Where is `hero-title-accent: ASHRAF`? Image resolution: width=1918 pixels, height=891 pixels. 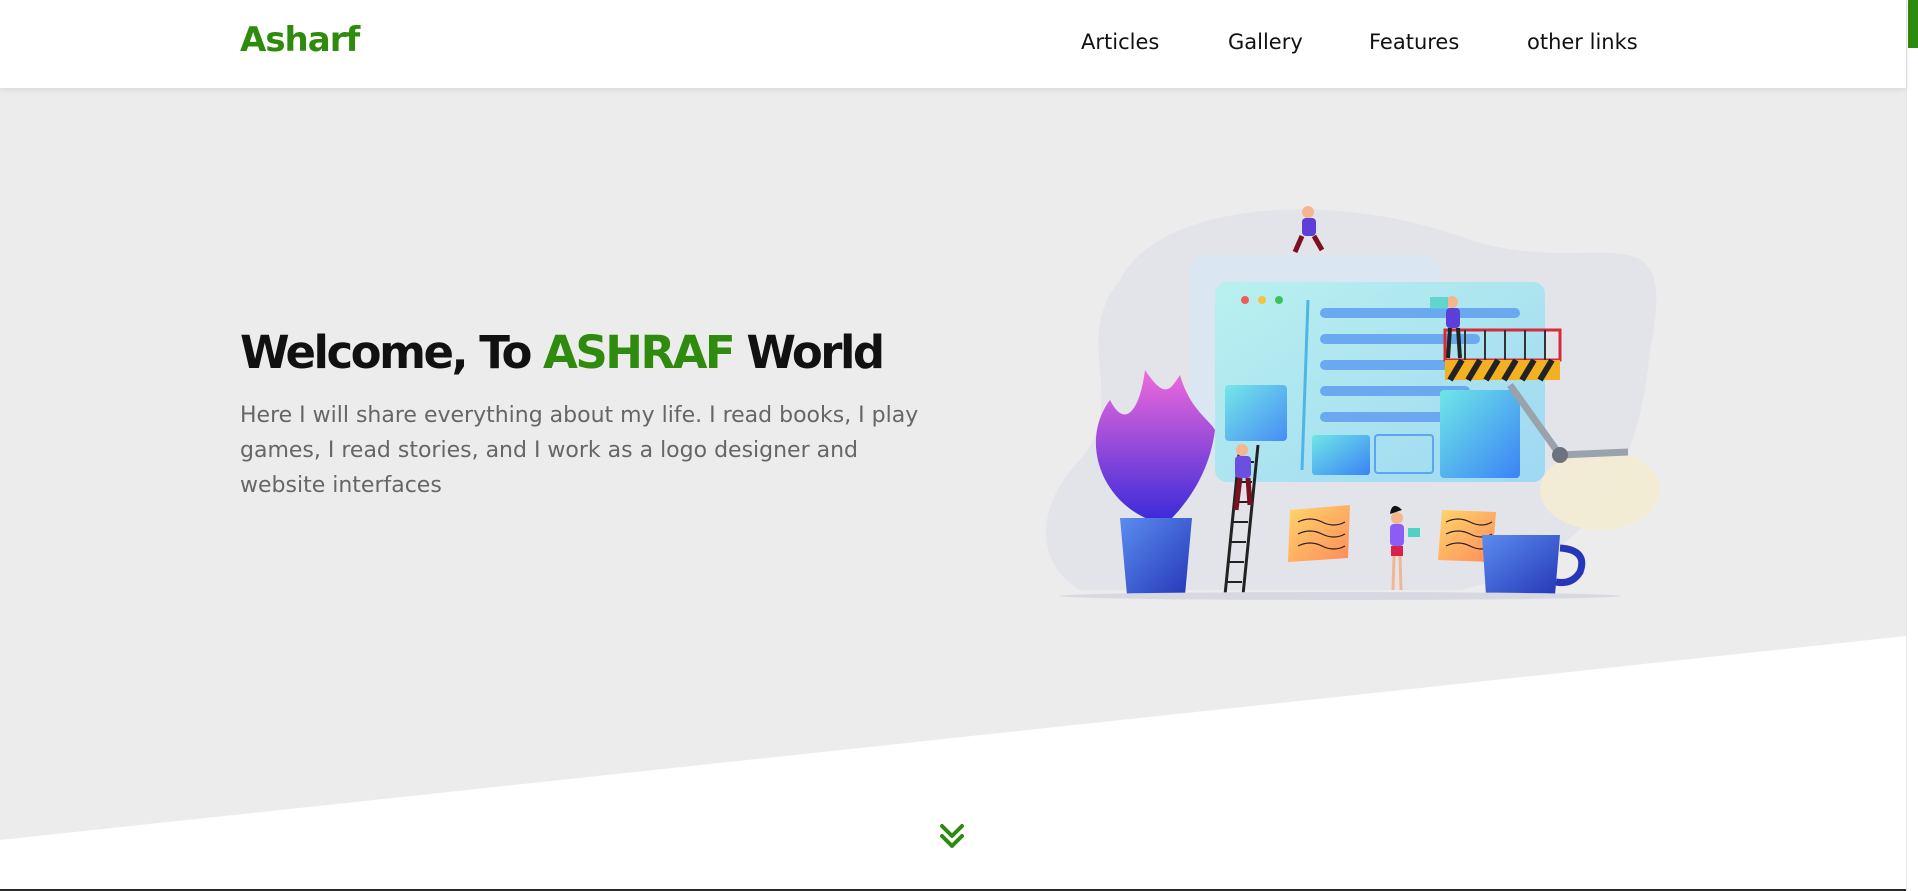
hero-title-accent: ASHRAF is located at coordinates (639, 352).